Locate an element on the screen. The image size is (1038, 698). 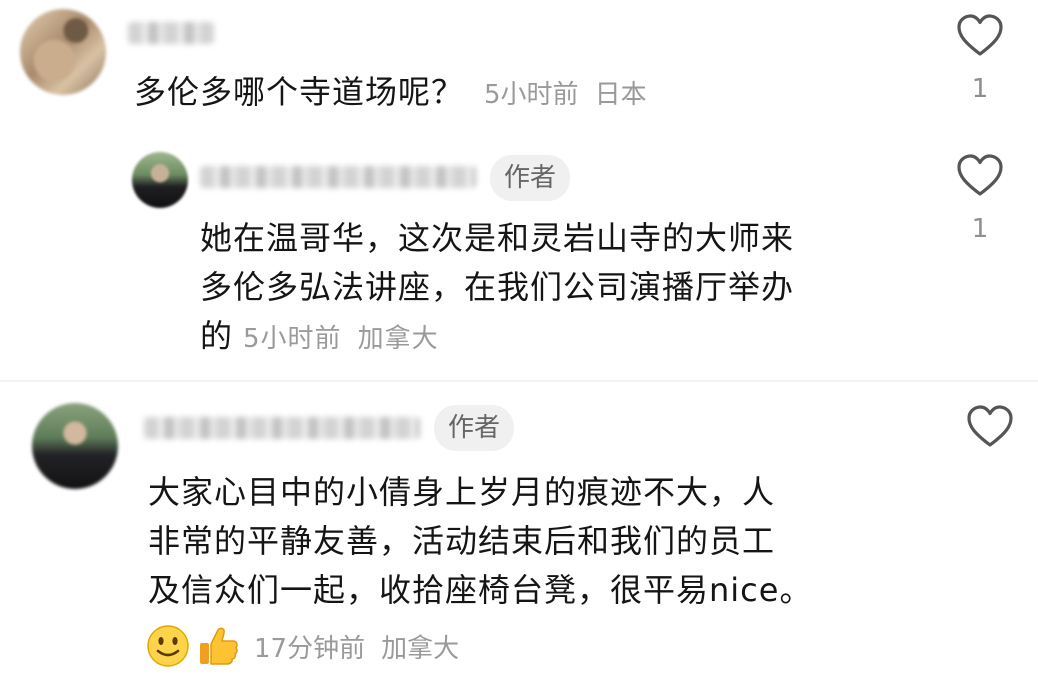
smiley-face-icon is located at coordinates (168, 646).